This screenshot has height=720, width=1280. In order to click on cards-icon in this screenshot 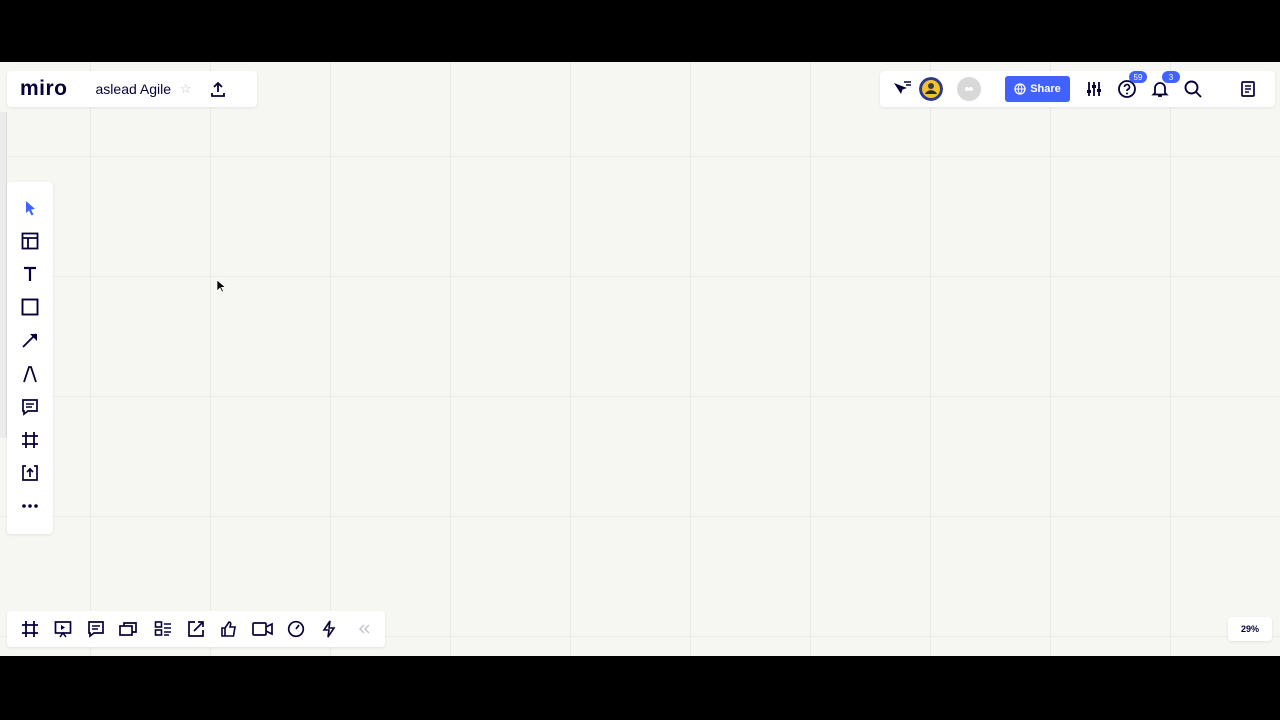, I will do `click(129, 629)`.